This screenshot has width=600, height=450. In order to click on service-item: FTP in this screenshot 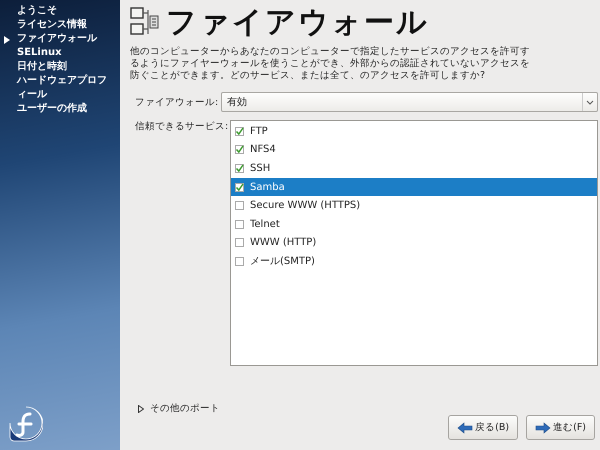, I will do `click(414, 131)`.